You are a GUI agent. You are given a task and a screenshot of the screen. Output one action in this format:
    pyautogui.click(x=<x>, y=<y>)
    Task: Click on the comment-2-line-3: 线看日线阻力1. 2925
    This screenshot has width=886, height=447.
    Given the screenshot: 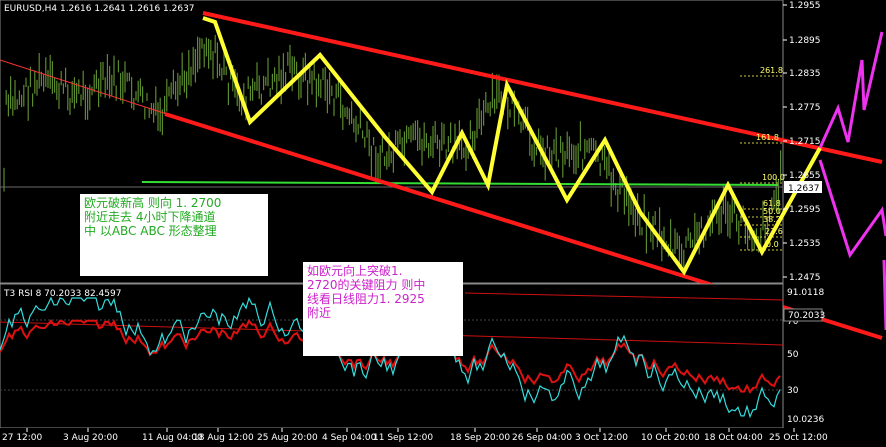 What is the action you would take?
    pyautogui.click(x=366, y=299)
    